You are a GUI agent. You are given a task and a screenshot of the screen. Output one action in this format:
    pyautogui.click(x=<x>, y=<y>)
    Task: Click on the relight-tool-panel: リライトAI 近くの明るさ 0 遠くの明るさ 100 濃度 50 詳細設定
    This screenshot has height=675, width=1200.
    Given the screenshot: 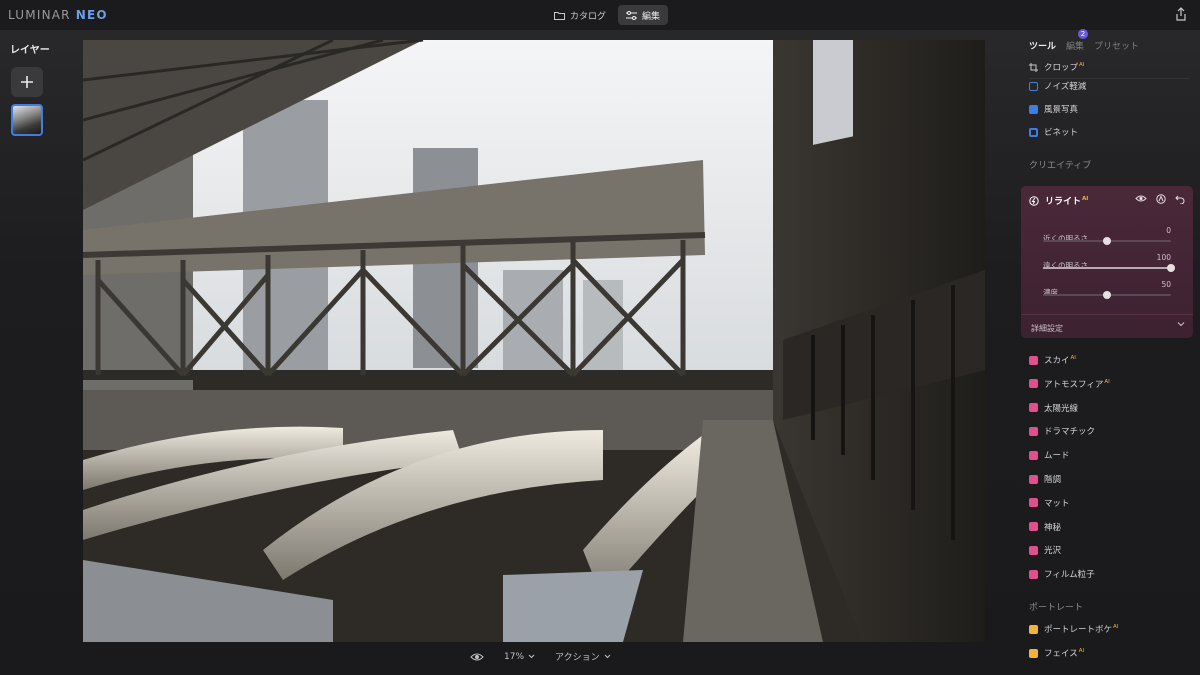 What is the action you would take?
    pyautogui.click(x=1107, y=262)
    